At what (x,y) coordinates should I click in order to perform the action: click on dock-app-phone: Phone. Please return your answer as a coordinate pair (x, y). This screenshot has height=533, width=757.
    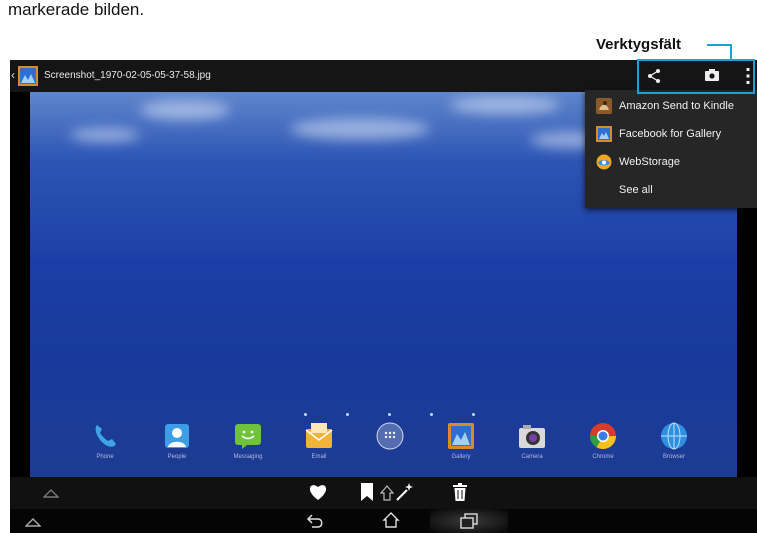
    Looking at the image, I should click on (105, 446).